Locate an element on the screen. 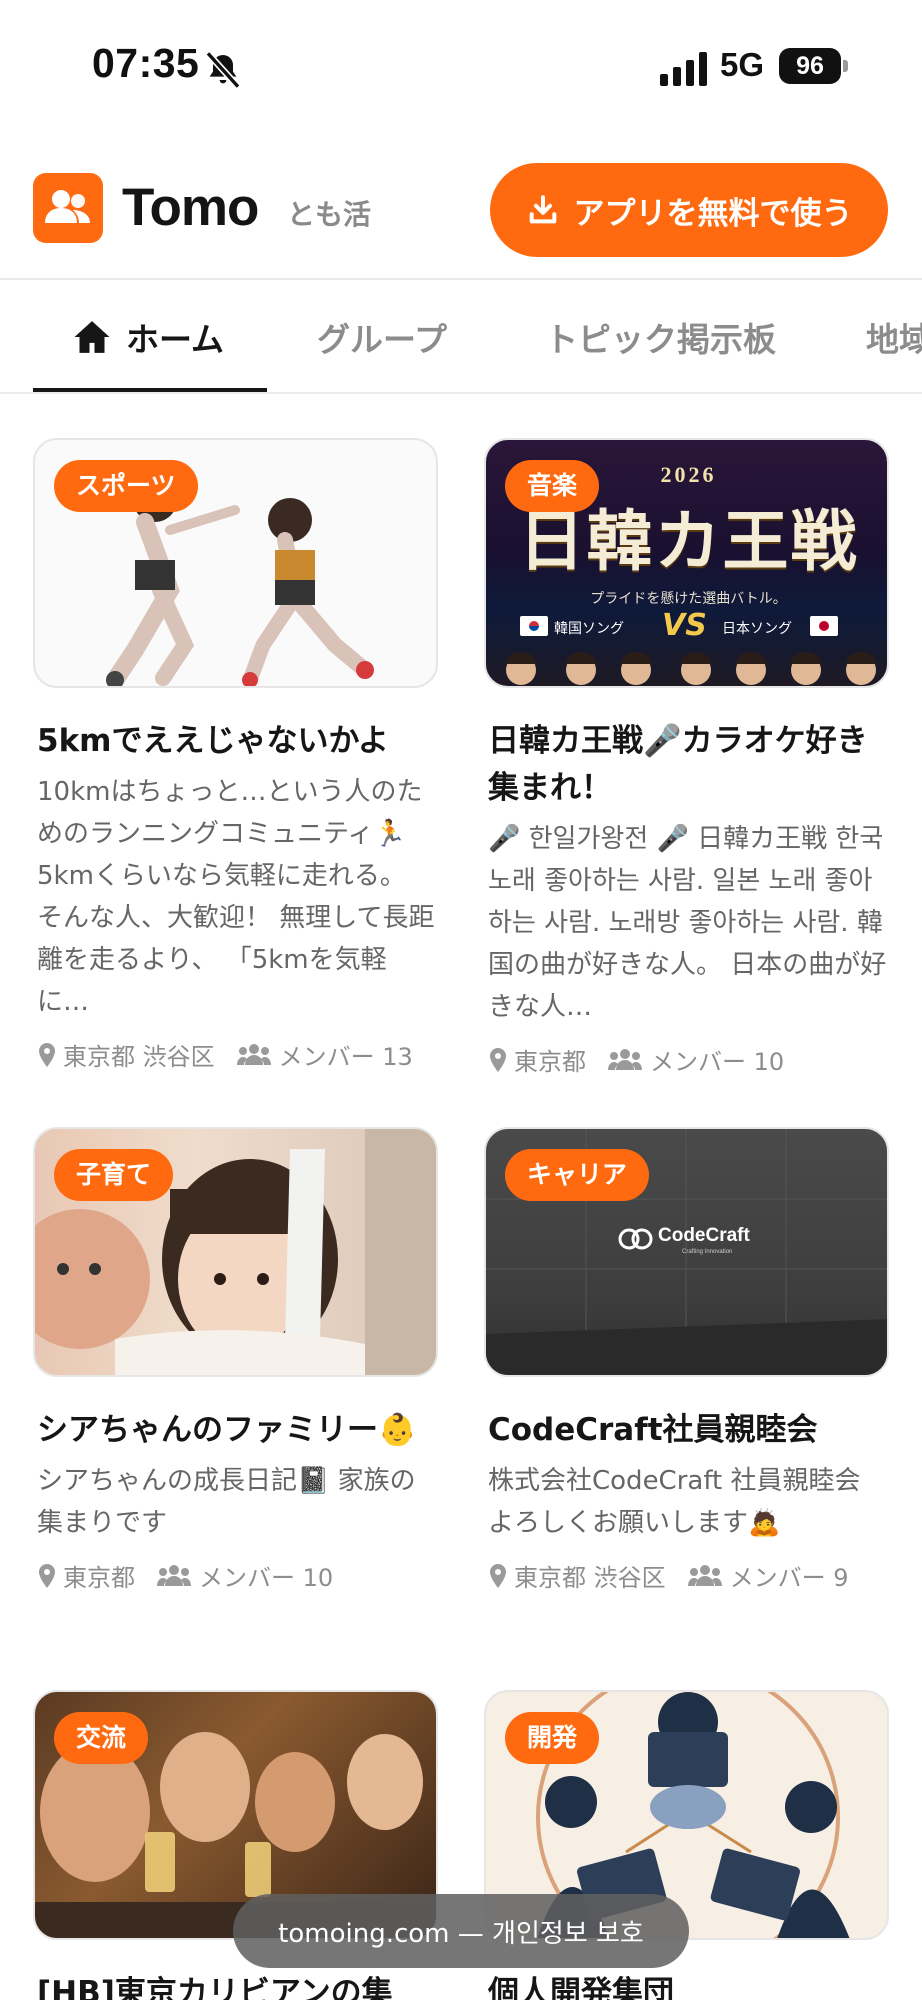  codecraft-logo-sub: Crafting Innovation is located at coordinates (707, 1252).